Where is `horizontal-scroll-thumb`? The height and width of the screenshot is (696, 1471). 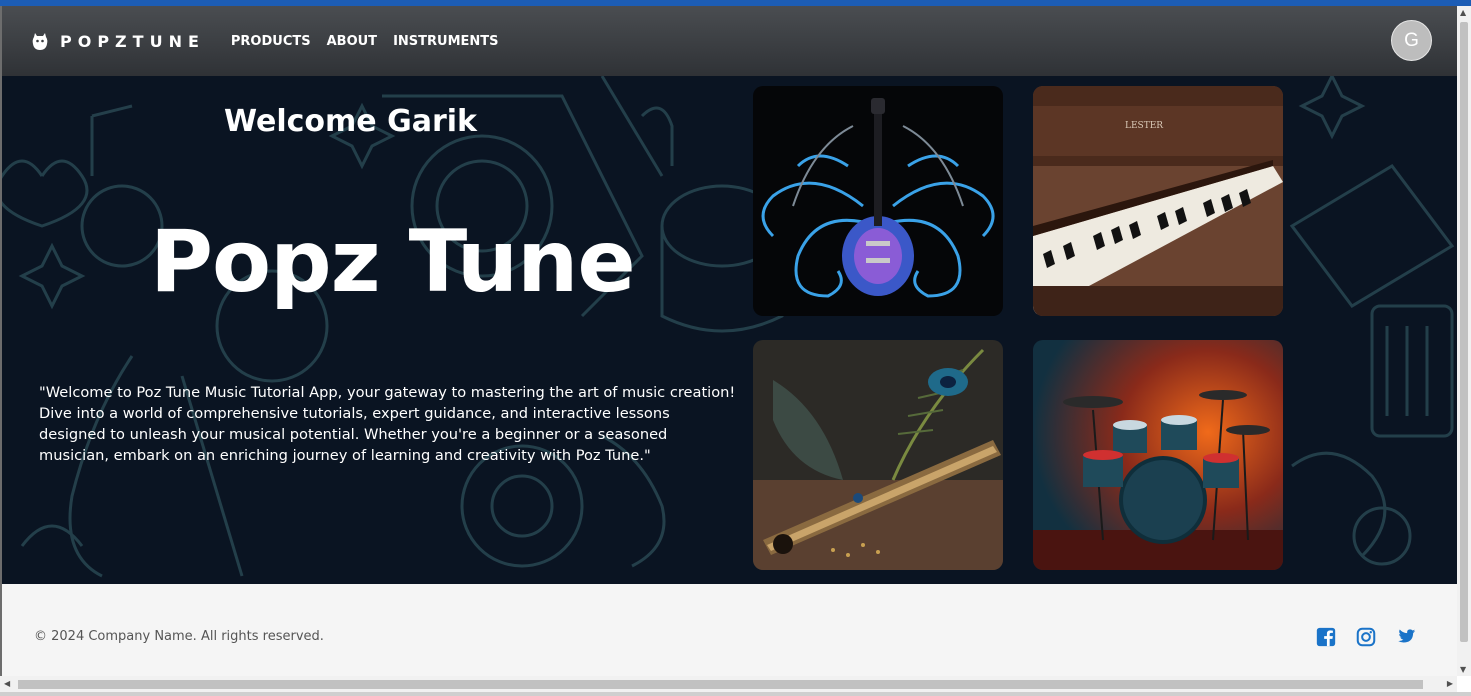 horizontal-scroll-thumb is located at coordinates (720, 684).